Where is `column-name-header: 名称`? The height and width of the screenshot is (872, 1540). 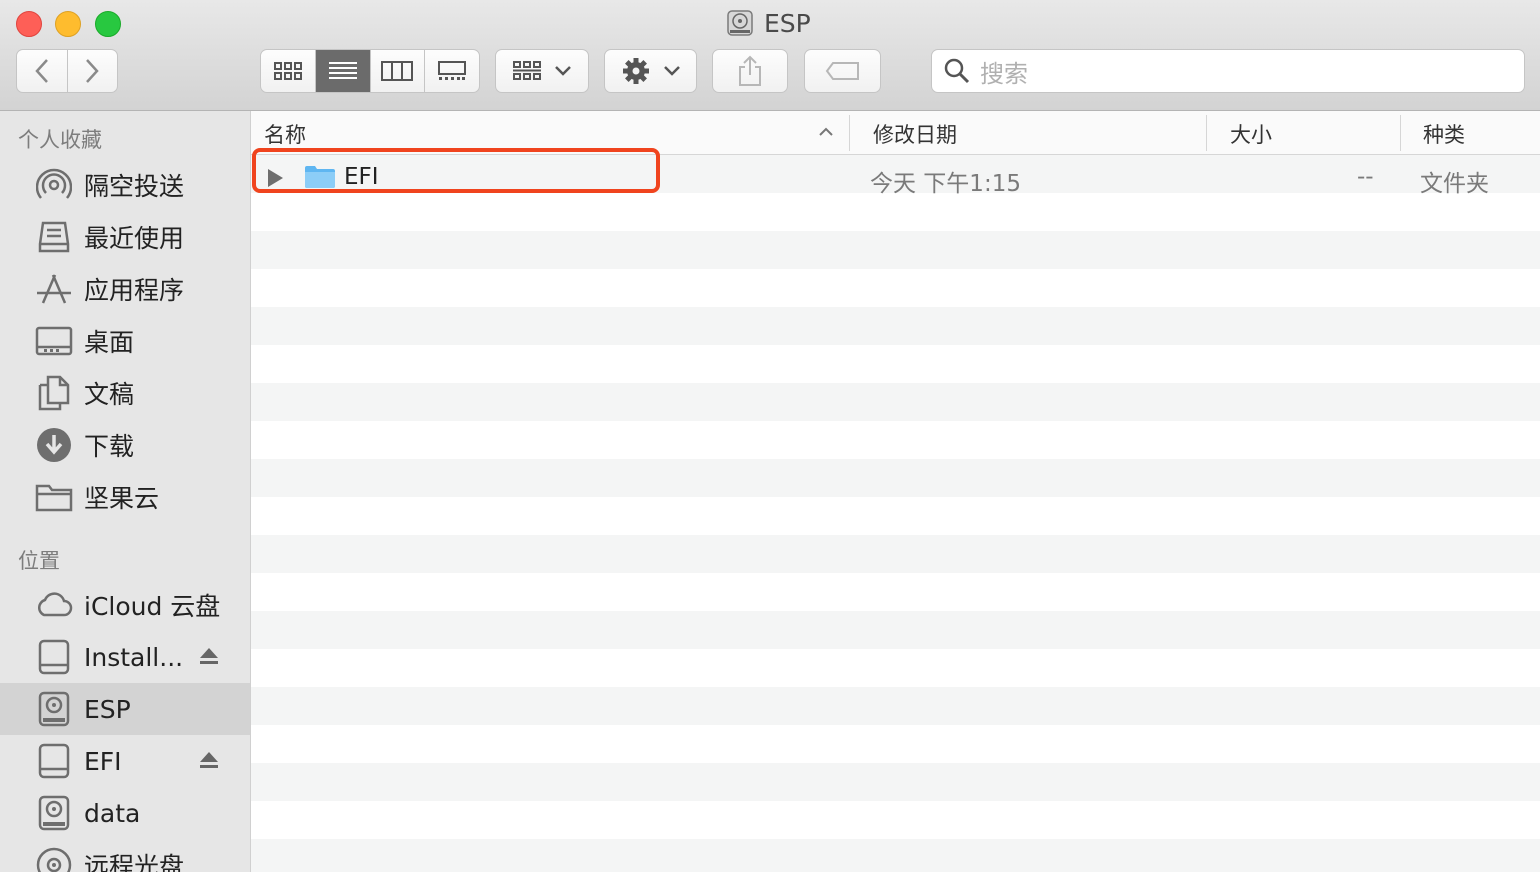 column-name-header: 名称 is located at coordinates (285, 134).